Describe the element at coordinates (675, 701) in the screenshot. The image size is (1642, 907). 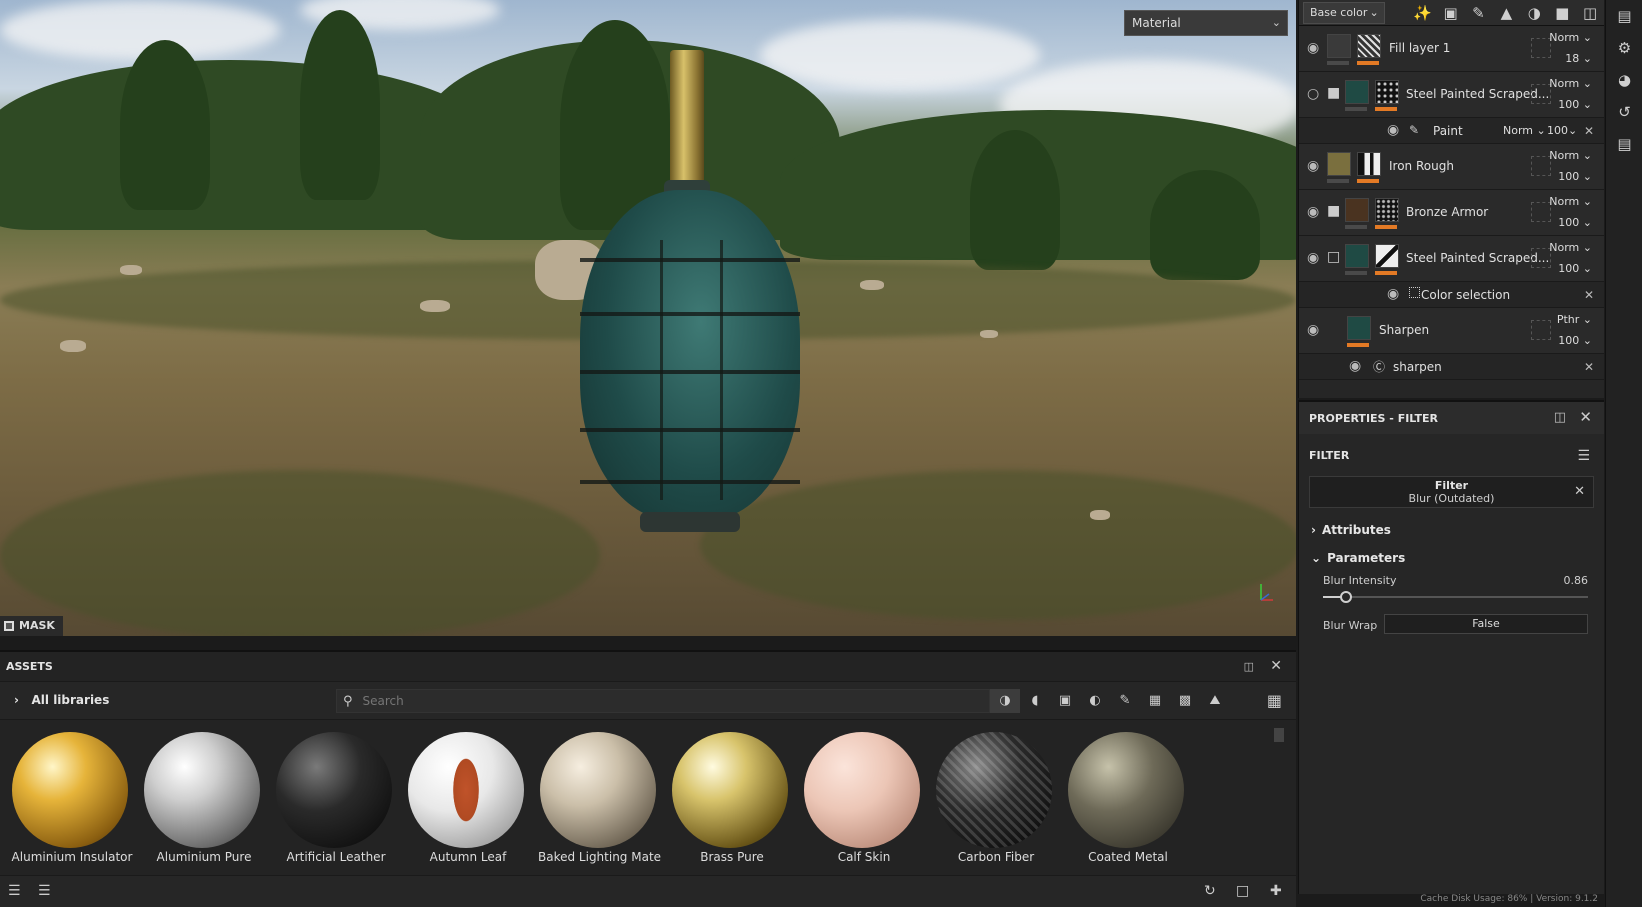
I see `search-input` at that location.